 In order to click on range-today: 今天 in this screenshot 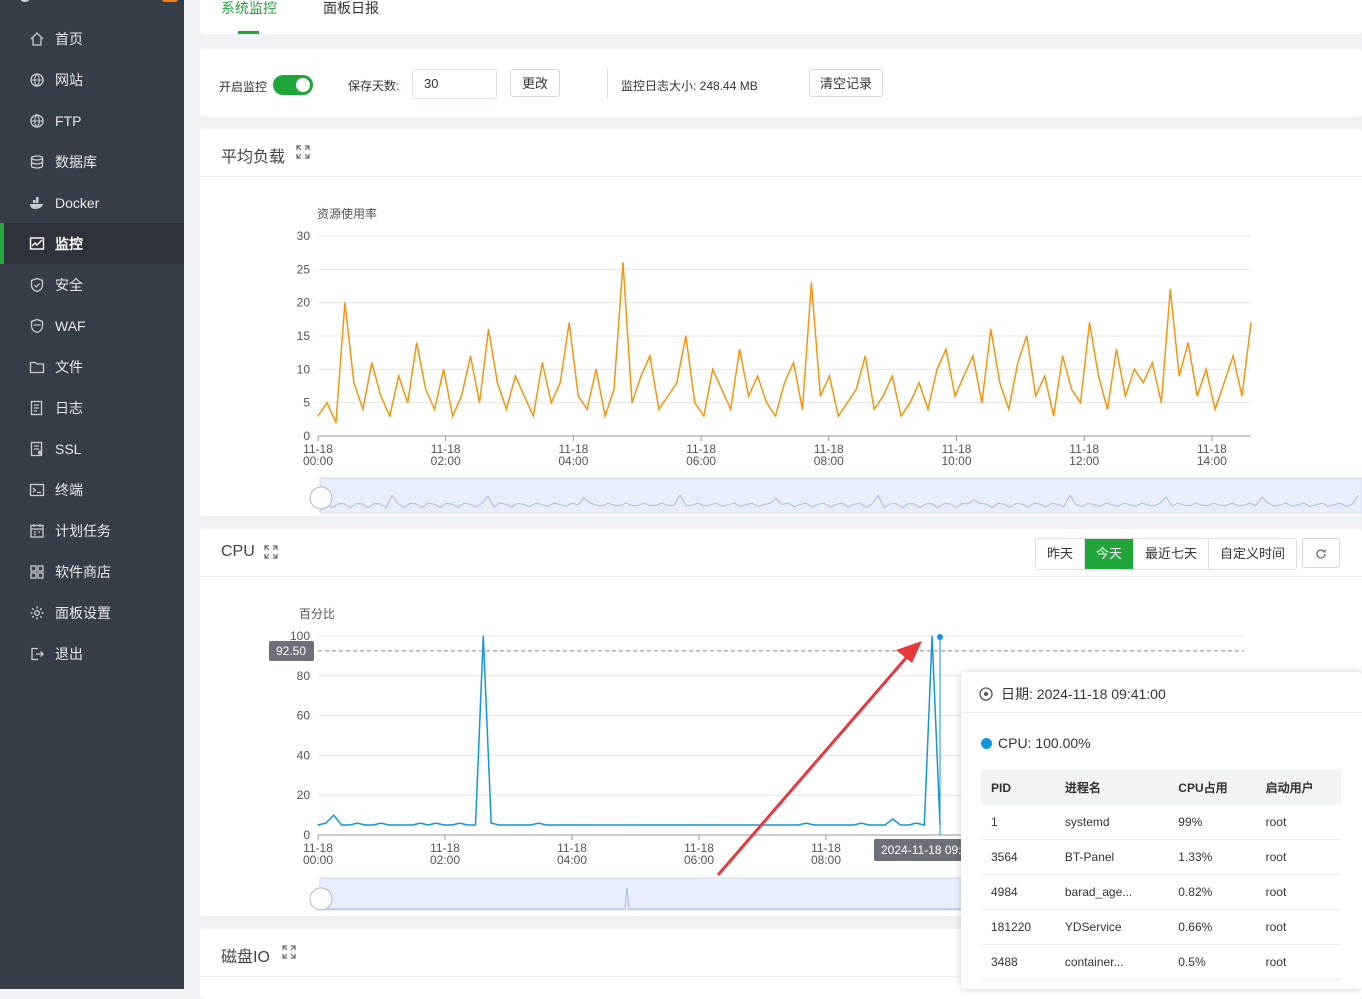, I will do `click(1110, 554)`.